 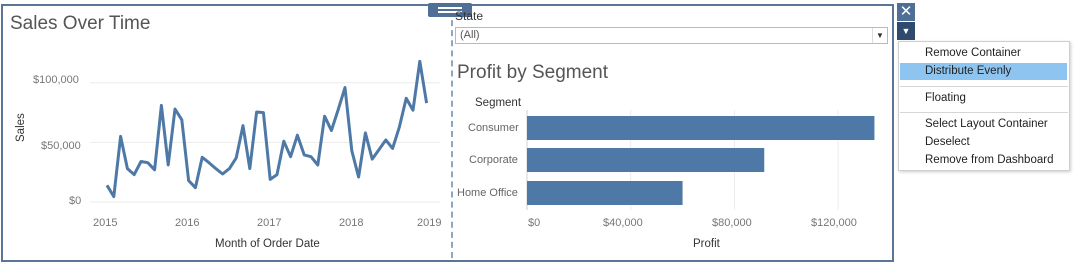 What do you see at coordinates (706, 244) in the screenshot?
I see `bar-chart-x-axis-title: Profit` at bounding box center [706, 244].